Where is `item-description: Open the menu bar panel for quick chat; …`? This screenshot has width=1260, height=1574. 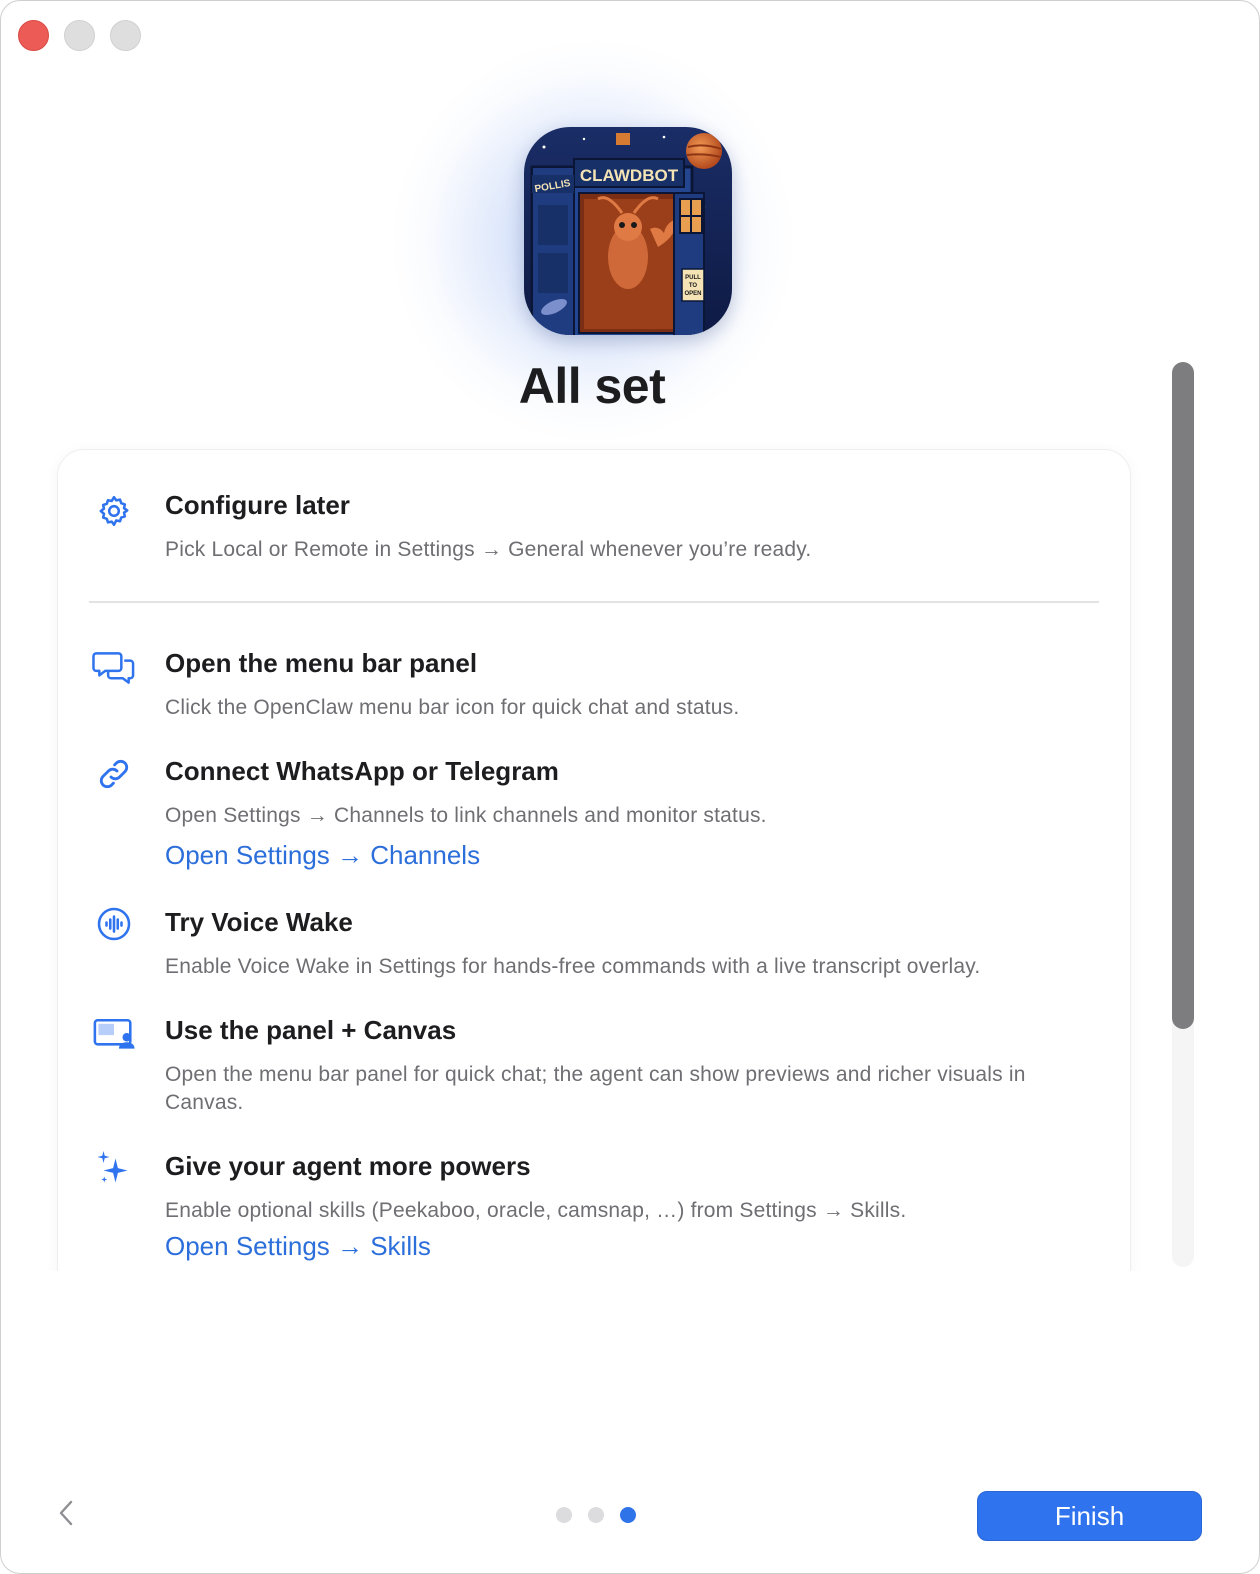
item-description: Open the menu bar panel for quick chat; … is located at coordinates (595, 1088).